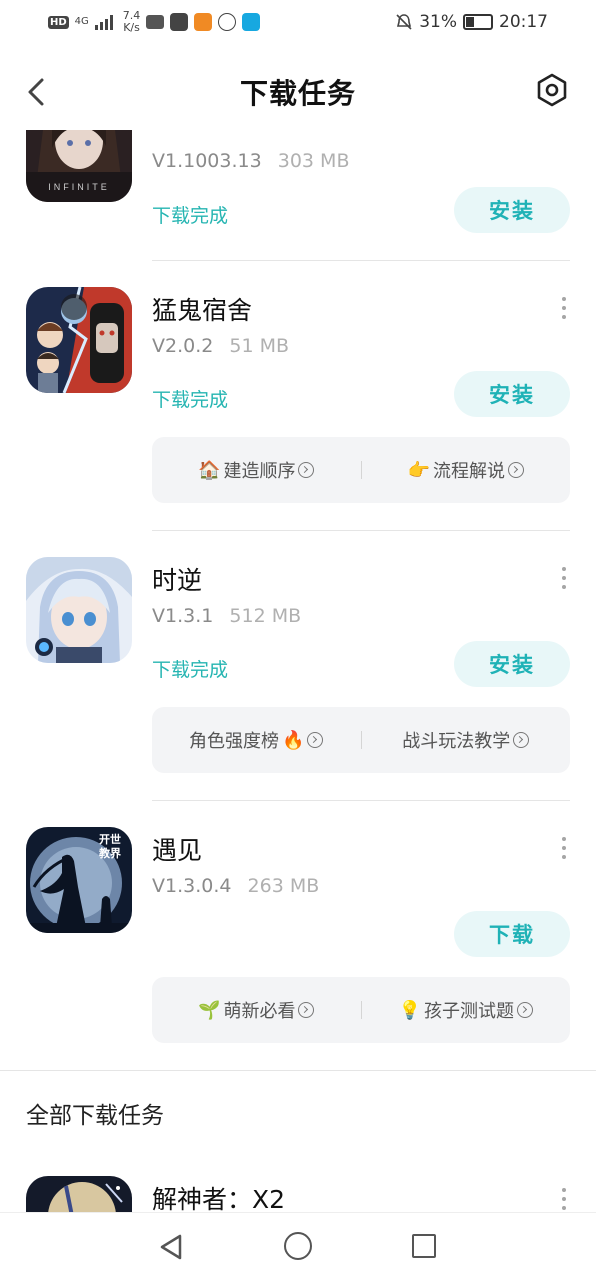 This screenshot has height=1280, width=596. Describe the element at coordinates (259, 346) in the screenshot. I see `app-size: 51 MB` at that location.